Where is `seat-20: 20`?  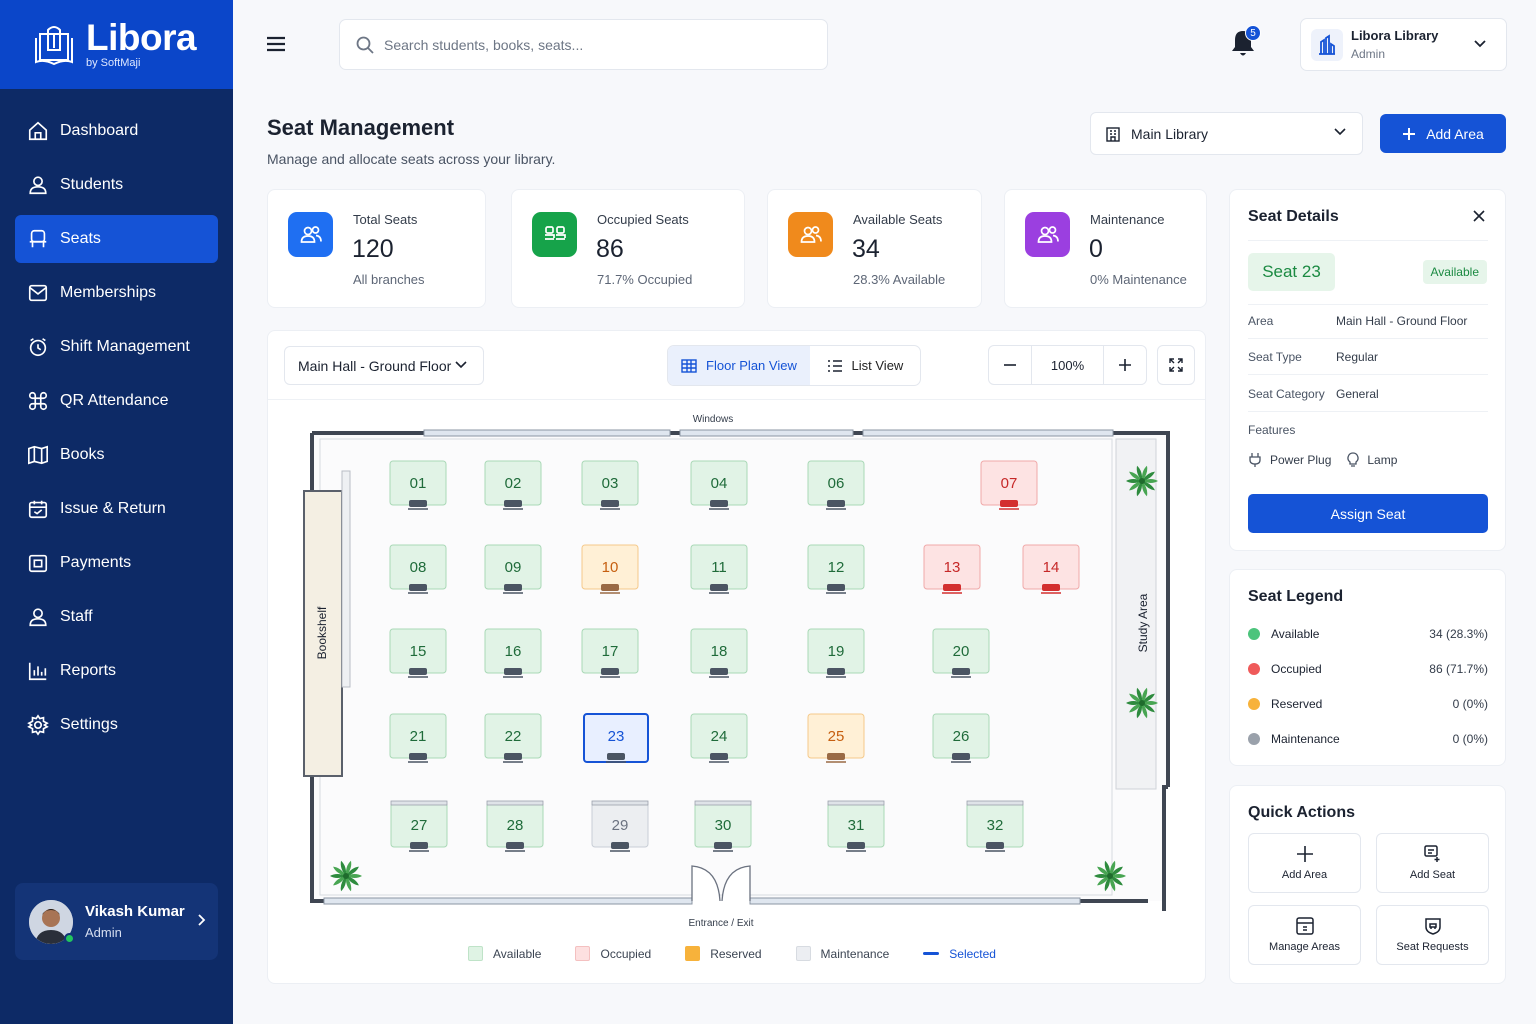 seat-20: 20 is located at coordinates (961, 653).